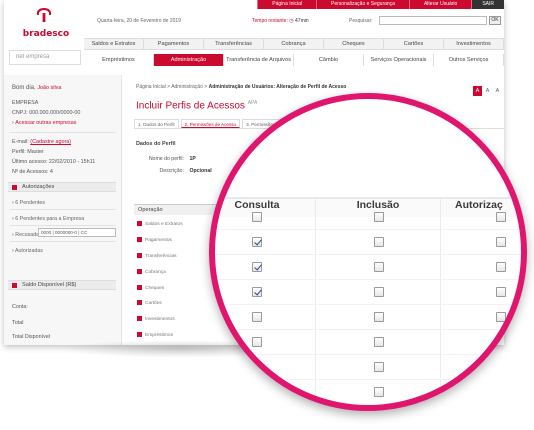 This screenshot has width=534, height=430. Describe the element at coordinates (114, 44) in the screenshot. I see `nav-saldos: Saldos e Extratos` at that location.